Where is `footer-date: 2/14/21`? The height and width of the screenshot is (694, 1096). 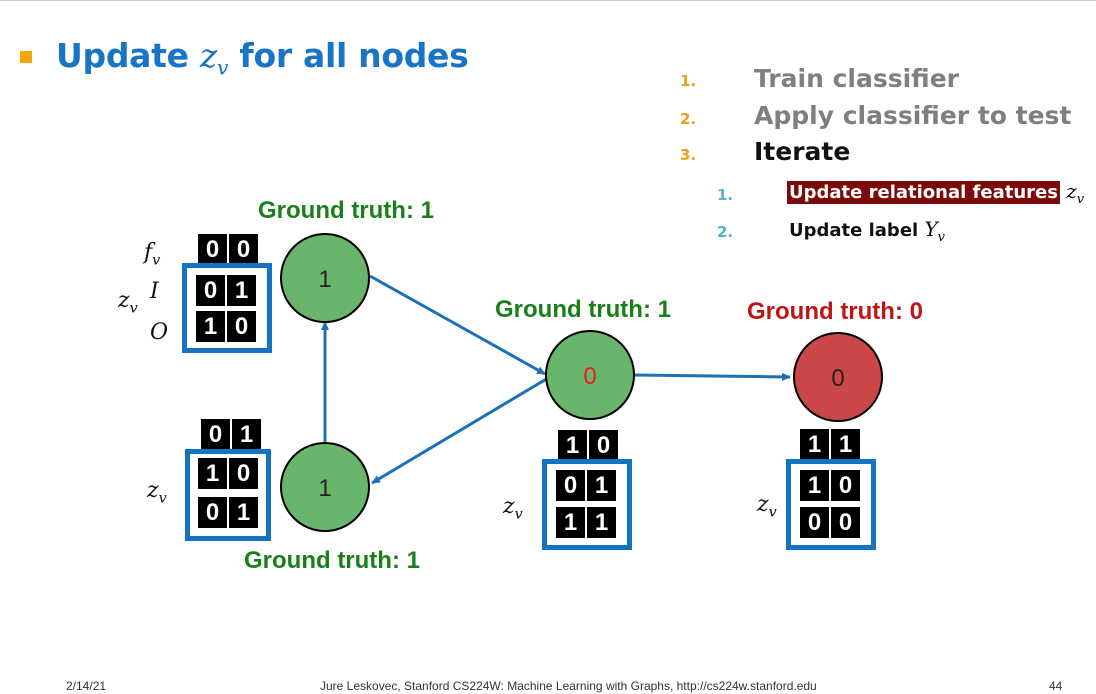 footer-date: 2/14/21 is located at coordinates (86, 686).